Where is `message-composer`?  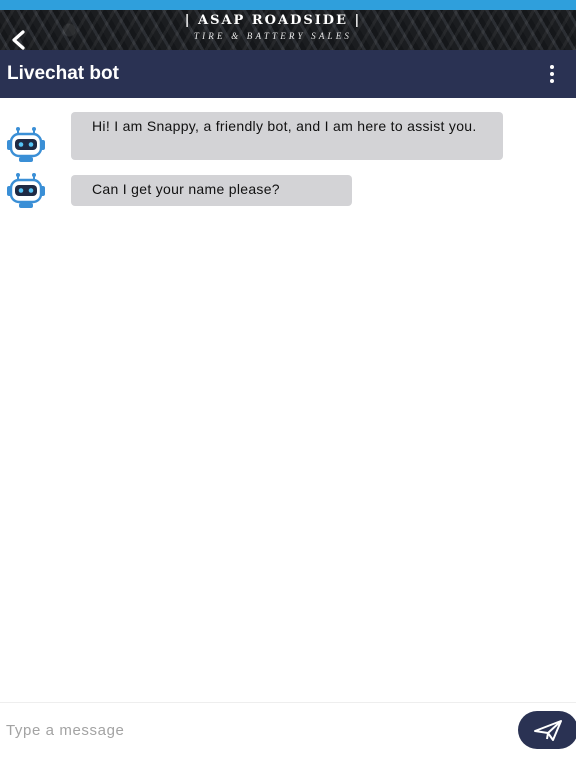 message-composer is located at coordinates (288, 735).